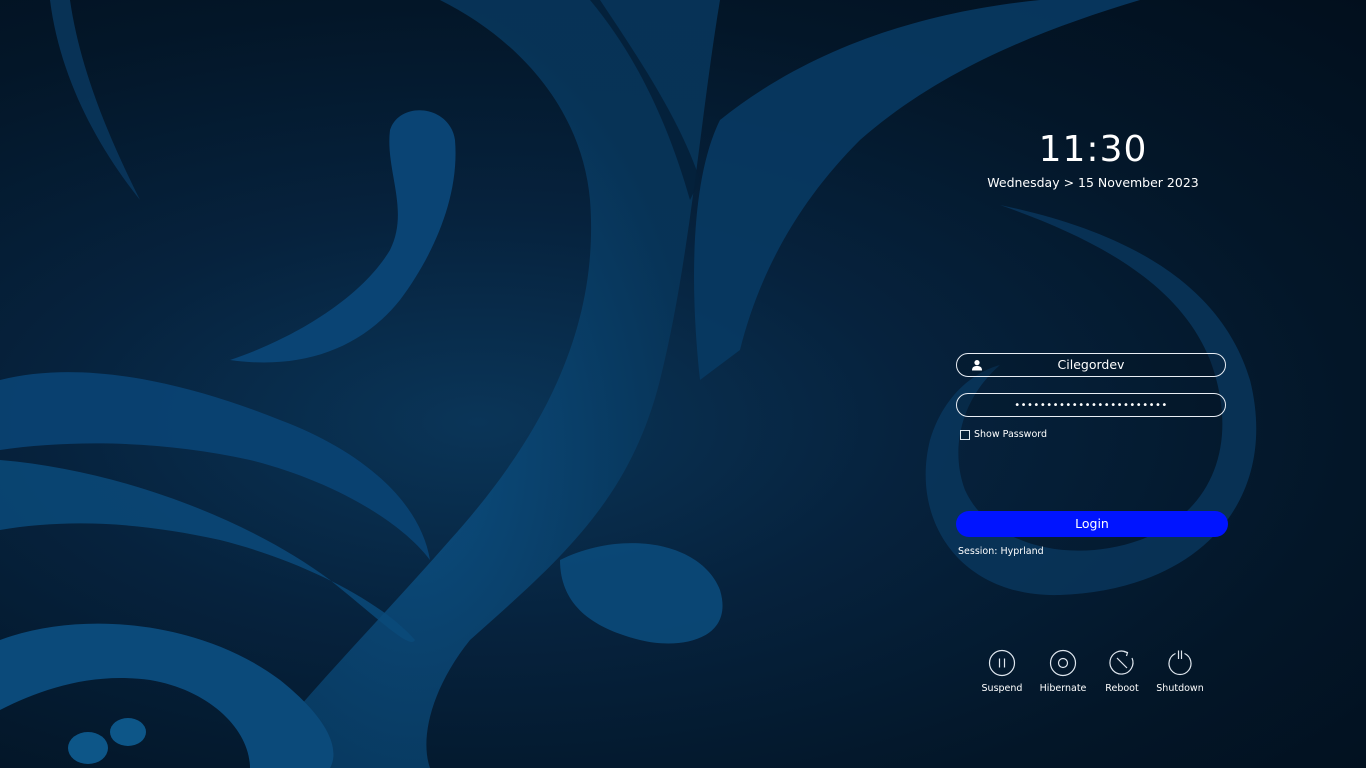 This screenshot has width=1366, height=768. I want to click on clock-time: 11:30, so click(1093, 149).